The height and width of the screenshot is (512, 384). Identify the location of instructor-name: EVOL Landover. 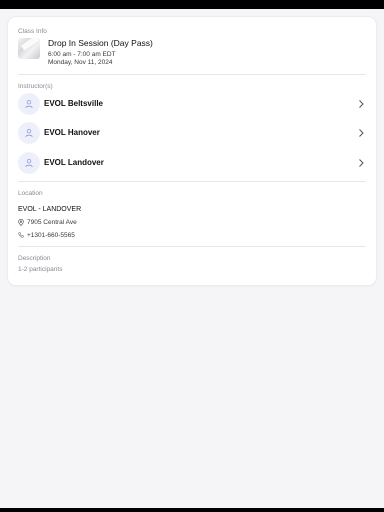
(74, 162).